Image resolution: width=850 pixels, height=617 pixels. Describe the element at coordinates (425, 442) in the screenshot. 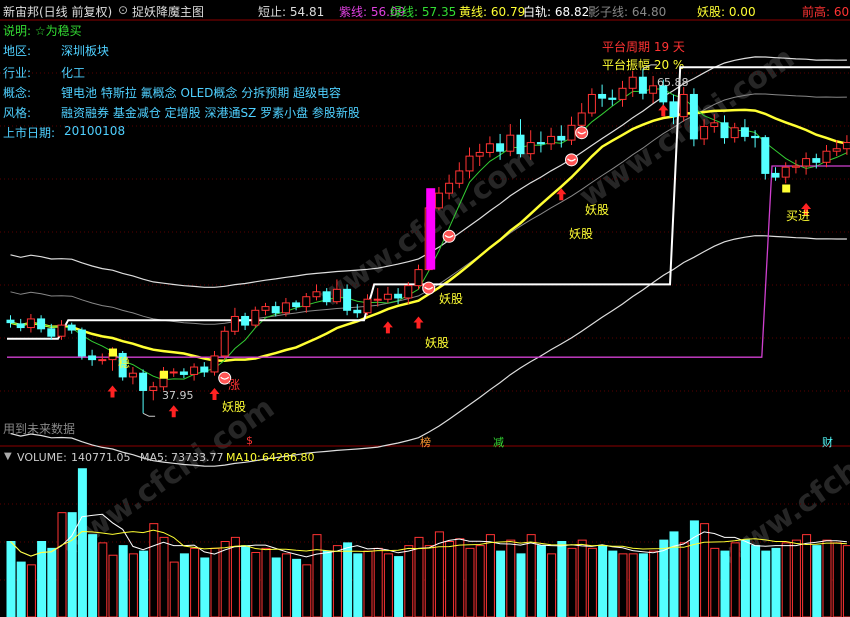

I see `event-marker-bang: 榜` at that location.